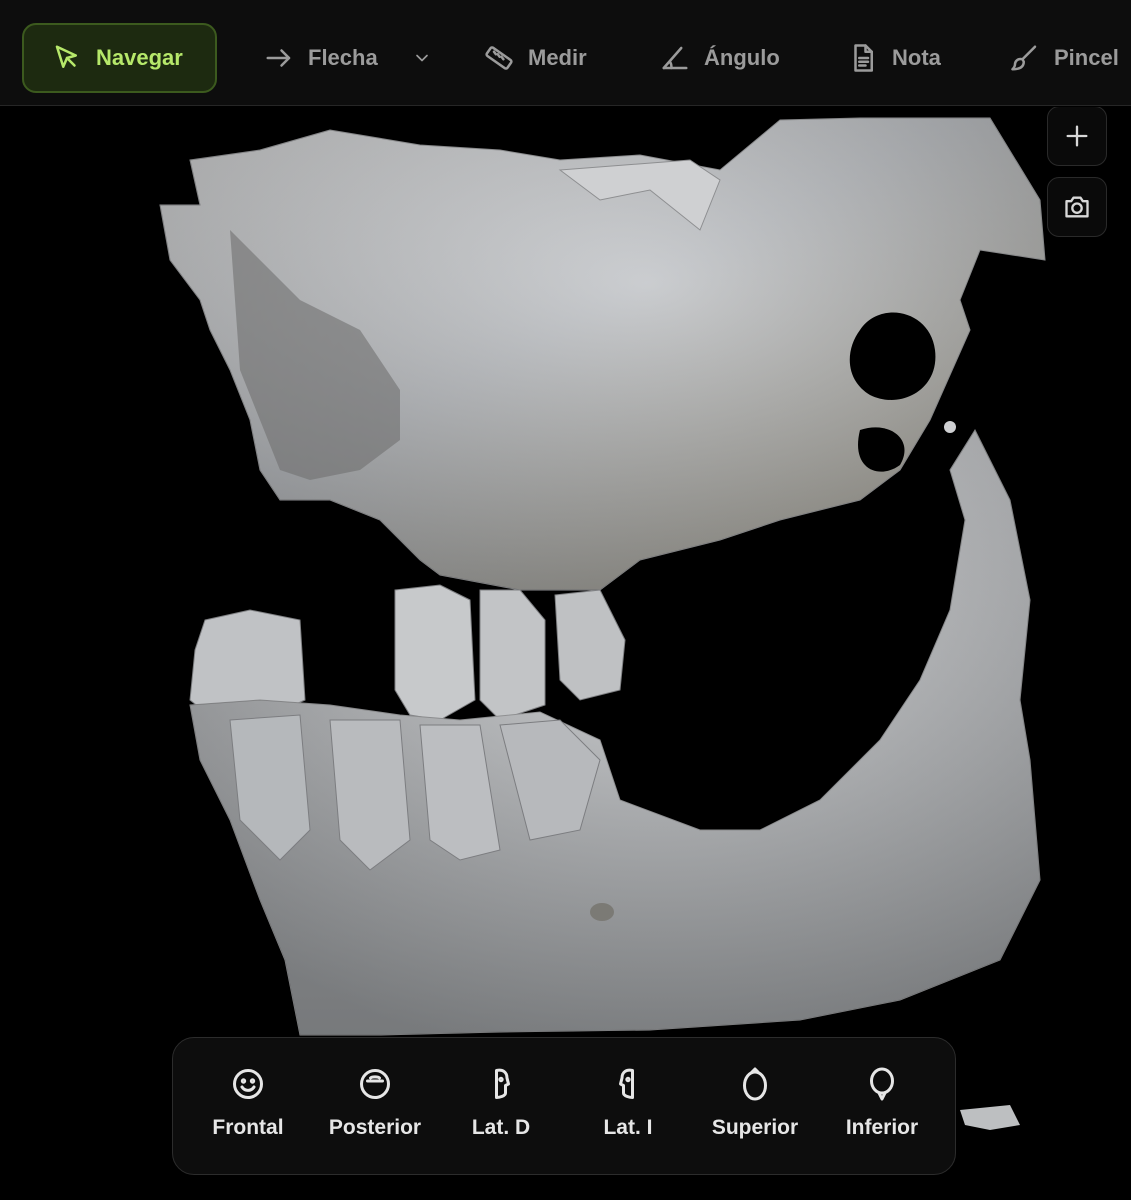 The height and width of the screenshot is (1200, 1131). I want to click on view-label: Frontal, so click(248, 1127).